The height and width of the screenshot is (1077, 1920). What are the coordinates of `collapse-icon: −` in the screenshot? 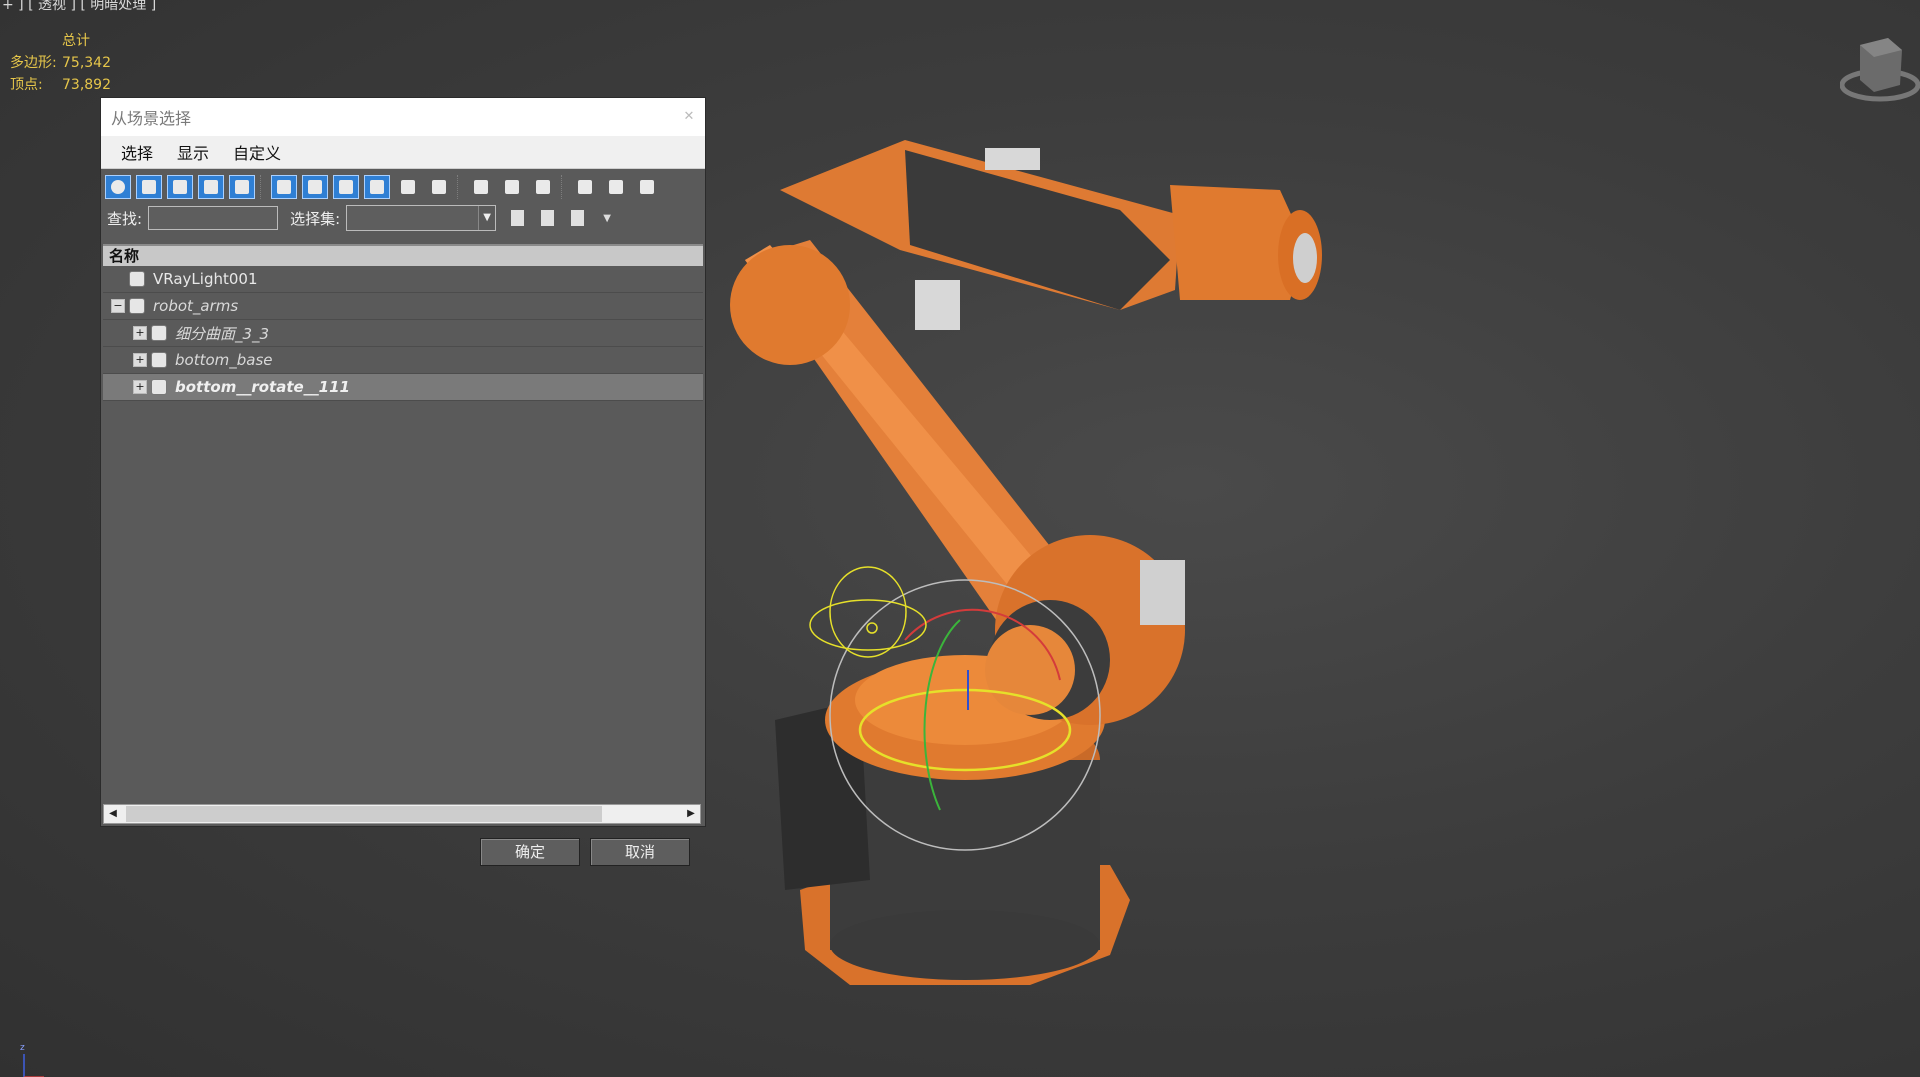 It's located at (118, 306).